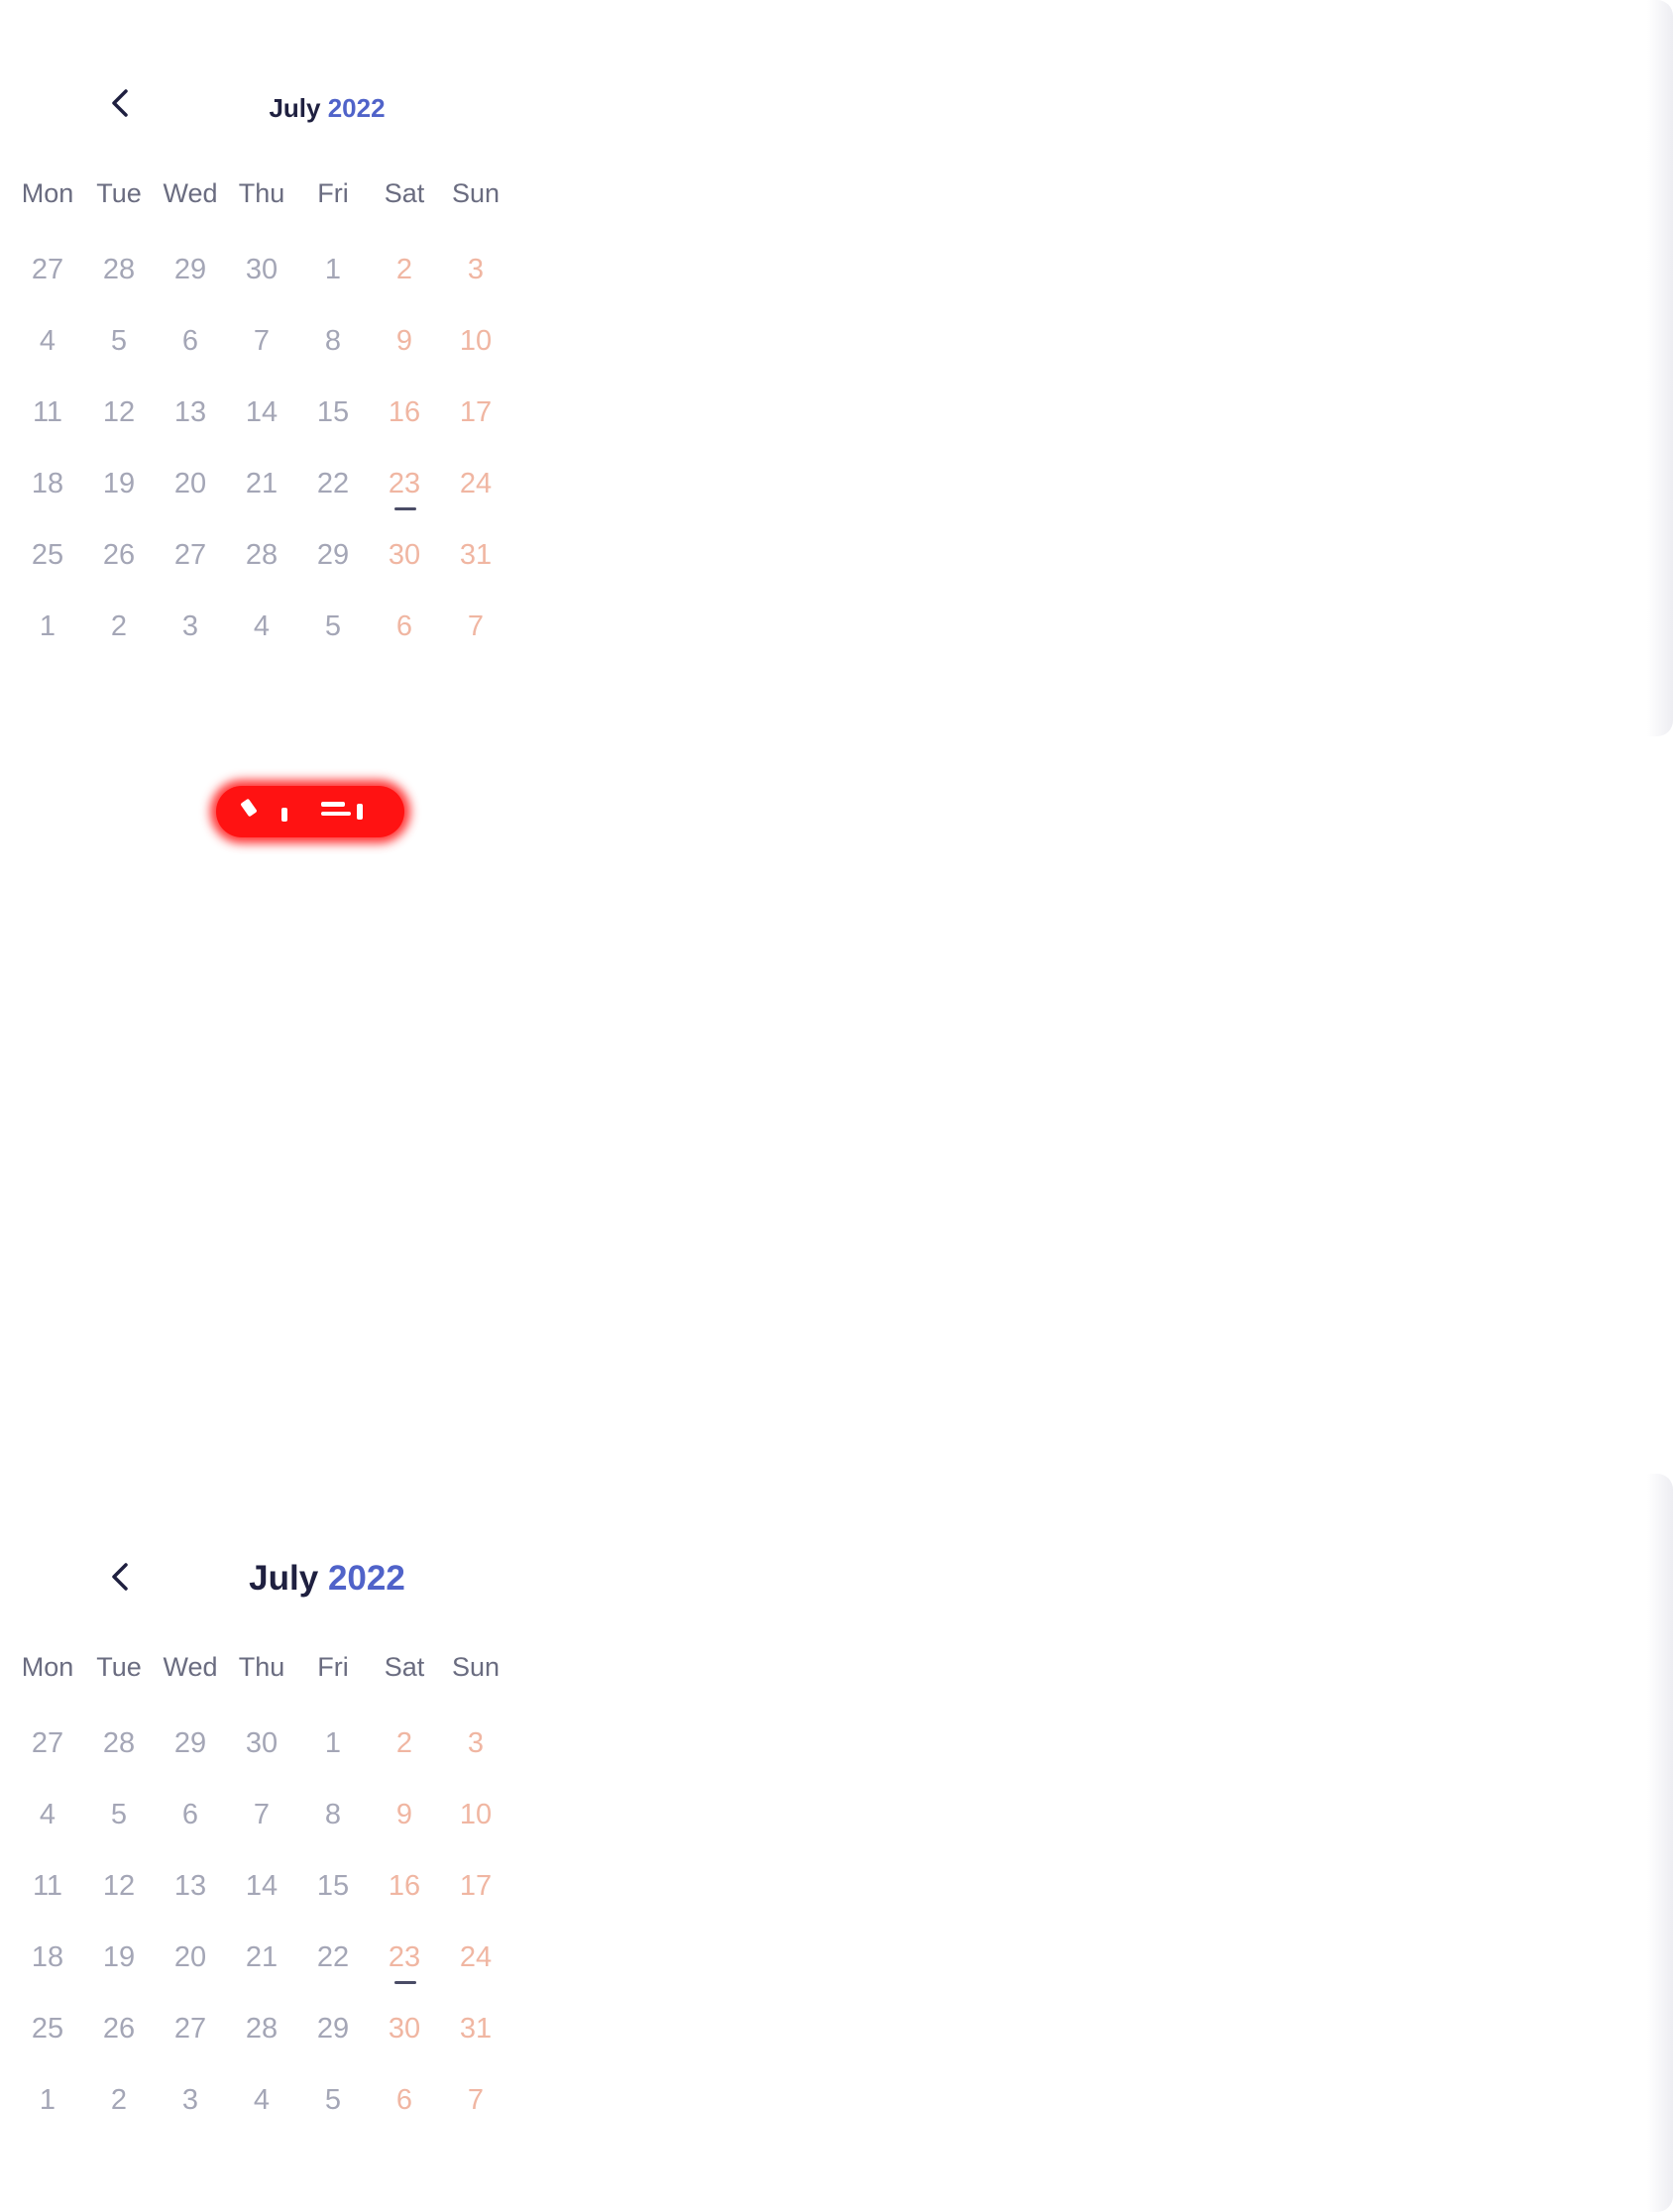 The image size is (1673, 2212). Describe the element at coordinates (366, 1578) in the screenshot. I see `year-label: 2022` at that location.